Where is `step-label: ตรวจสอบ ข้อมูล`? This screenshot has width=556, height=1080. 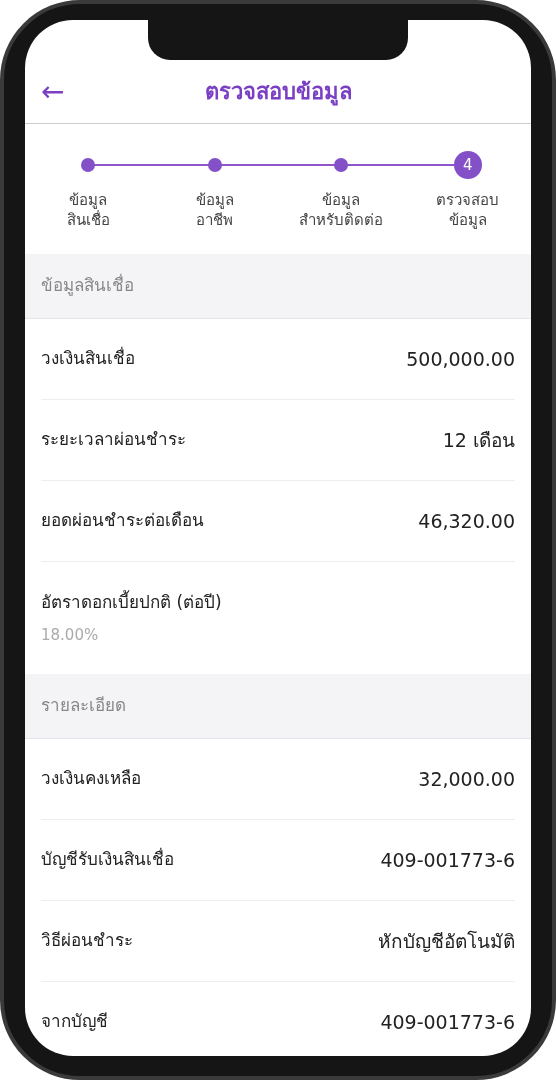 step-label: ตรวจสอบ ข้อมูล is located at coordinates (468, 210).